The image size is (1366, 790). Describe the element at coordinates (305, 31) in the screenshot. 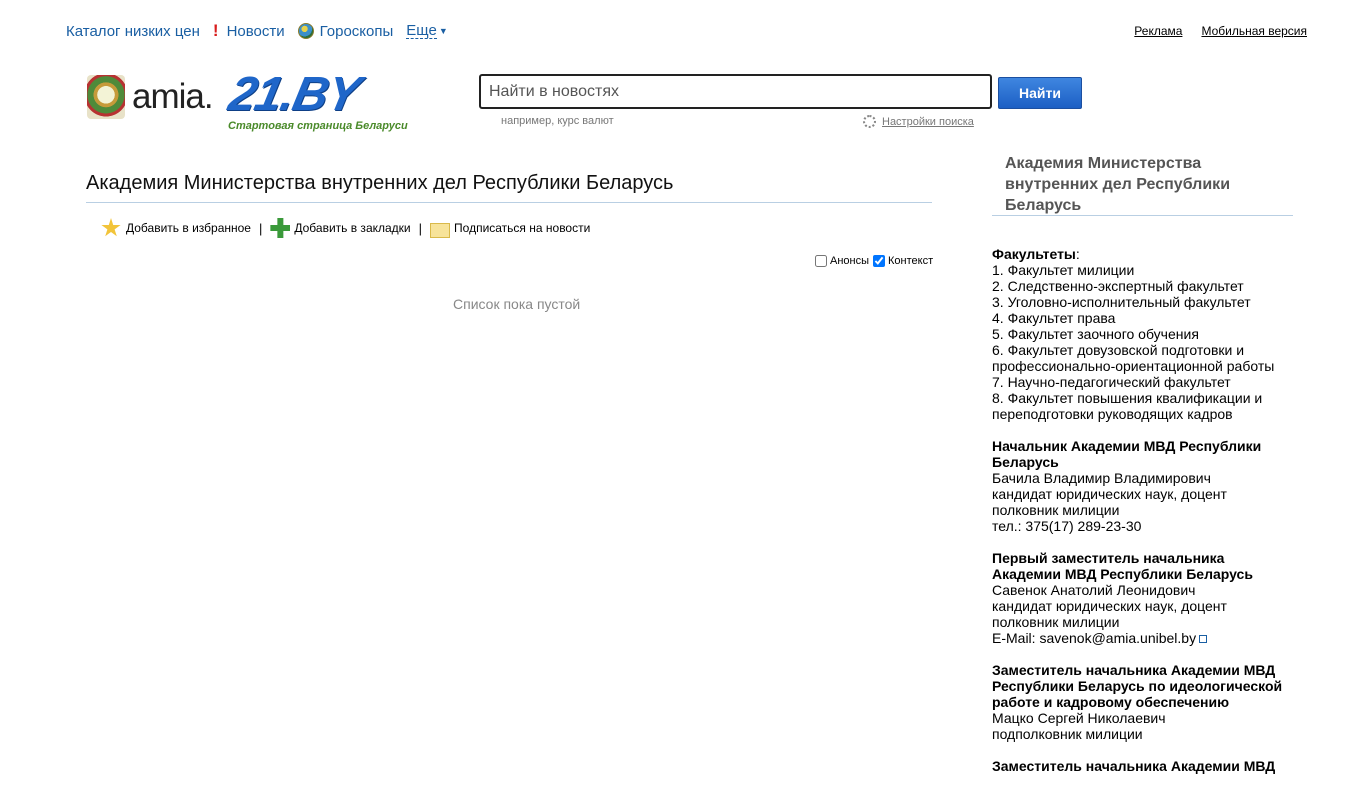

I see `zodiac-icon` at that location.